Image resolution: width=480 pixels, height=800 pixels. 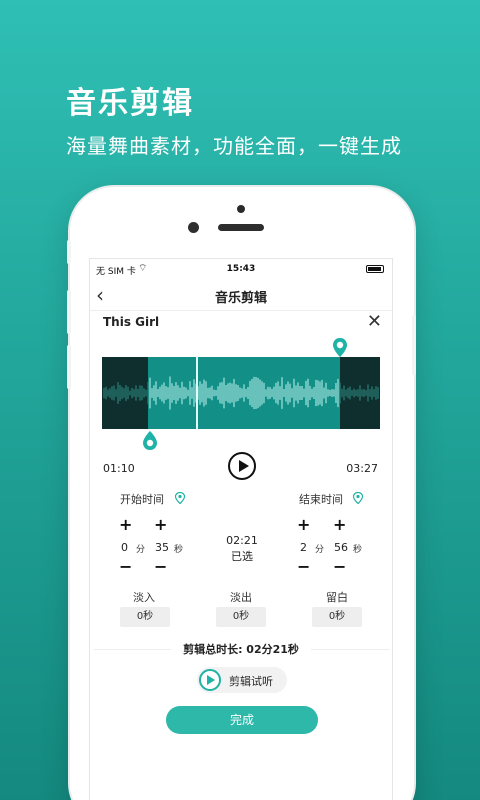 What do you see at coordinates (375, 269) in the screenshot?
I see `battery-icon` at bounding box center [375, 269].